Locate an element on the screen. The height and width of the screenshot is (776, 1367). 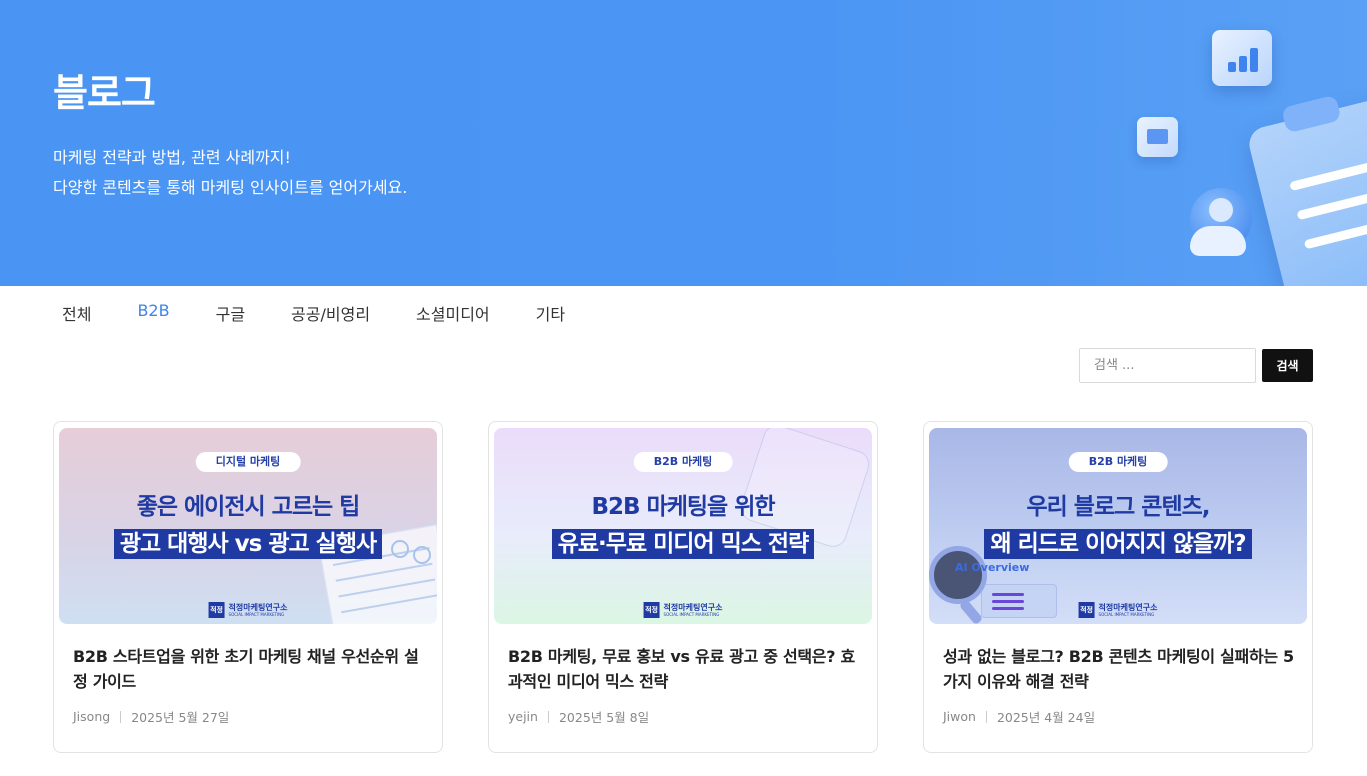
thumbnail-headline: 좋은 에이전시 고르는 팁 is located at coordinates (248, 507).